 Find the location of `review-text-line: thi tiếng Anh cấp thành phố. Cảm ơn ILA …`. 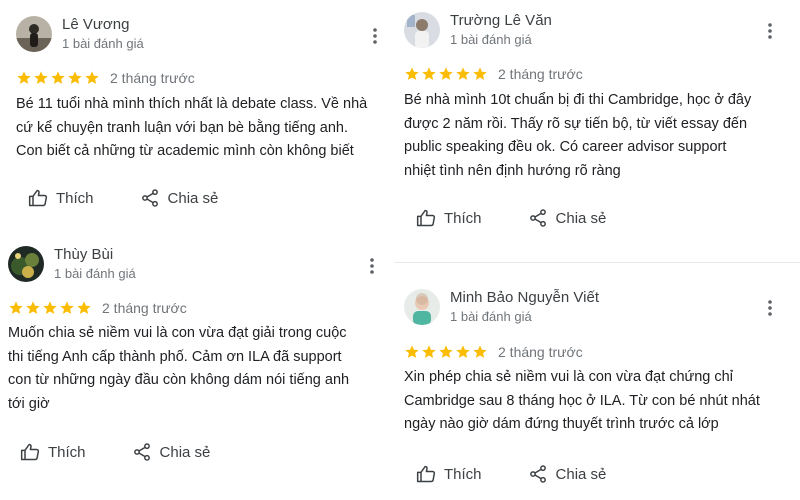

review-text-line: thi tiếng Anh cấp thành phố. Cảm ơn ILA … is located at coordinates (175, 356).